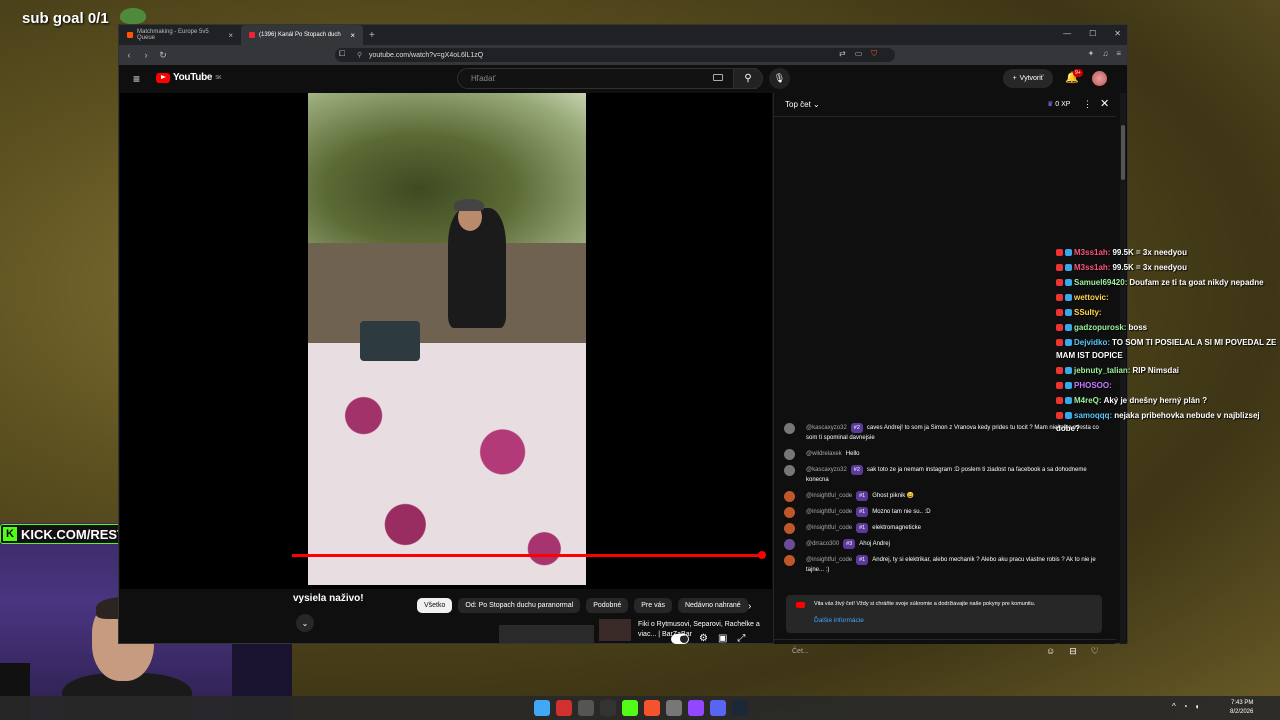 This screenshot has width=1280, height=720. What do you see at coordinates (163, 55) in the screenshot?
I see `reload-icon: ↻` at bounding box center [163, 55].